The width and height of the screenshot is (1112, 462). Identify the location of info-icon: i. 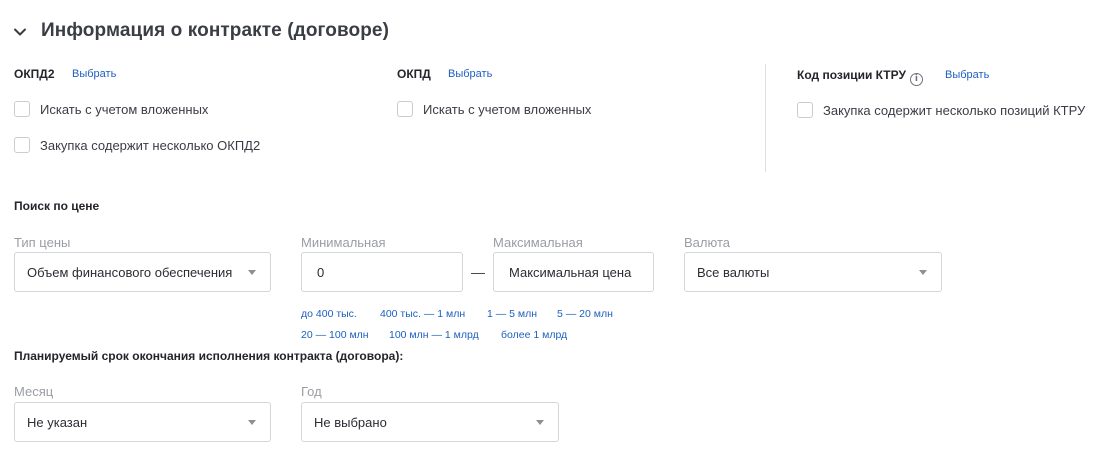
(916, 79).